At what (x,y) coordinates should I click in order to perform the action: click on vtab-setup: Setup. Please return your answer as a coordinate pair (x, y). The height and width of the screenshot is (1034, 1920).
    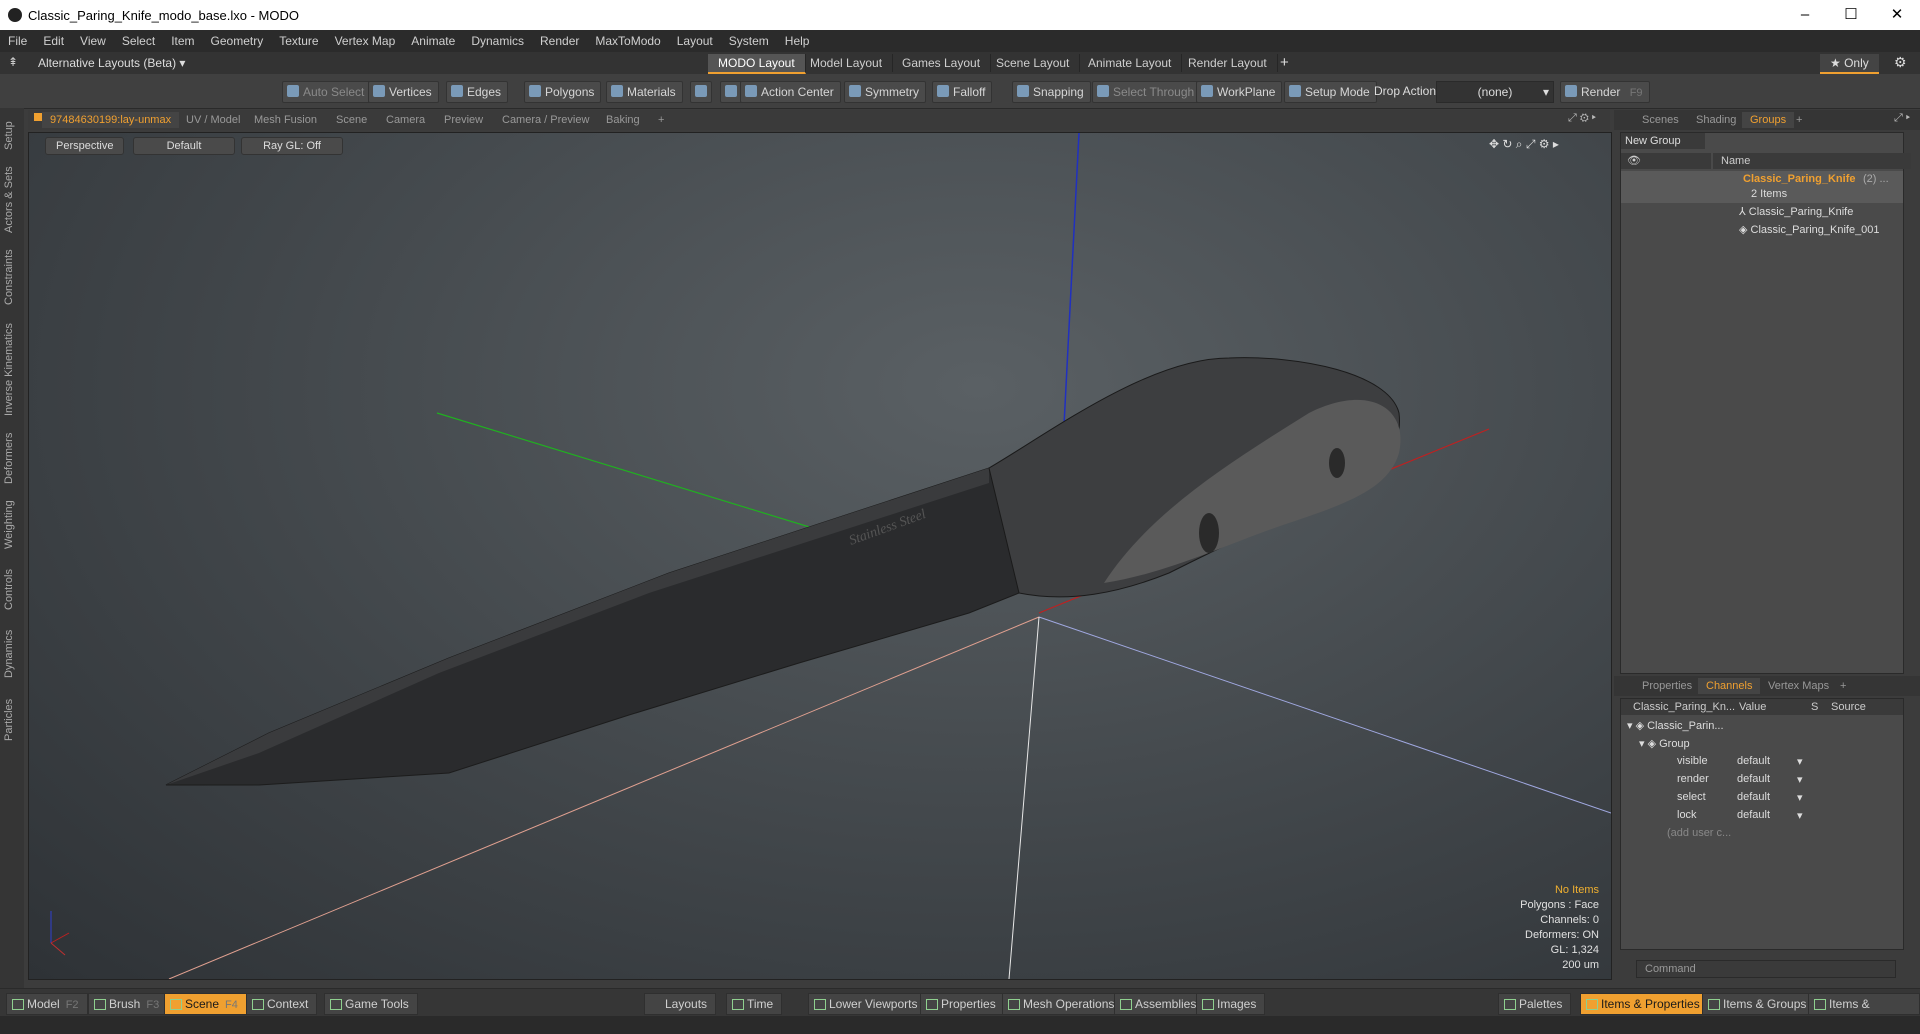
    Looking at the image, I should click on (12, 136).